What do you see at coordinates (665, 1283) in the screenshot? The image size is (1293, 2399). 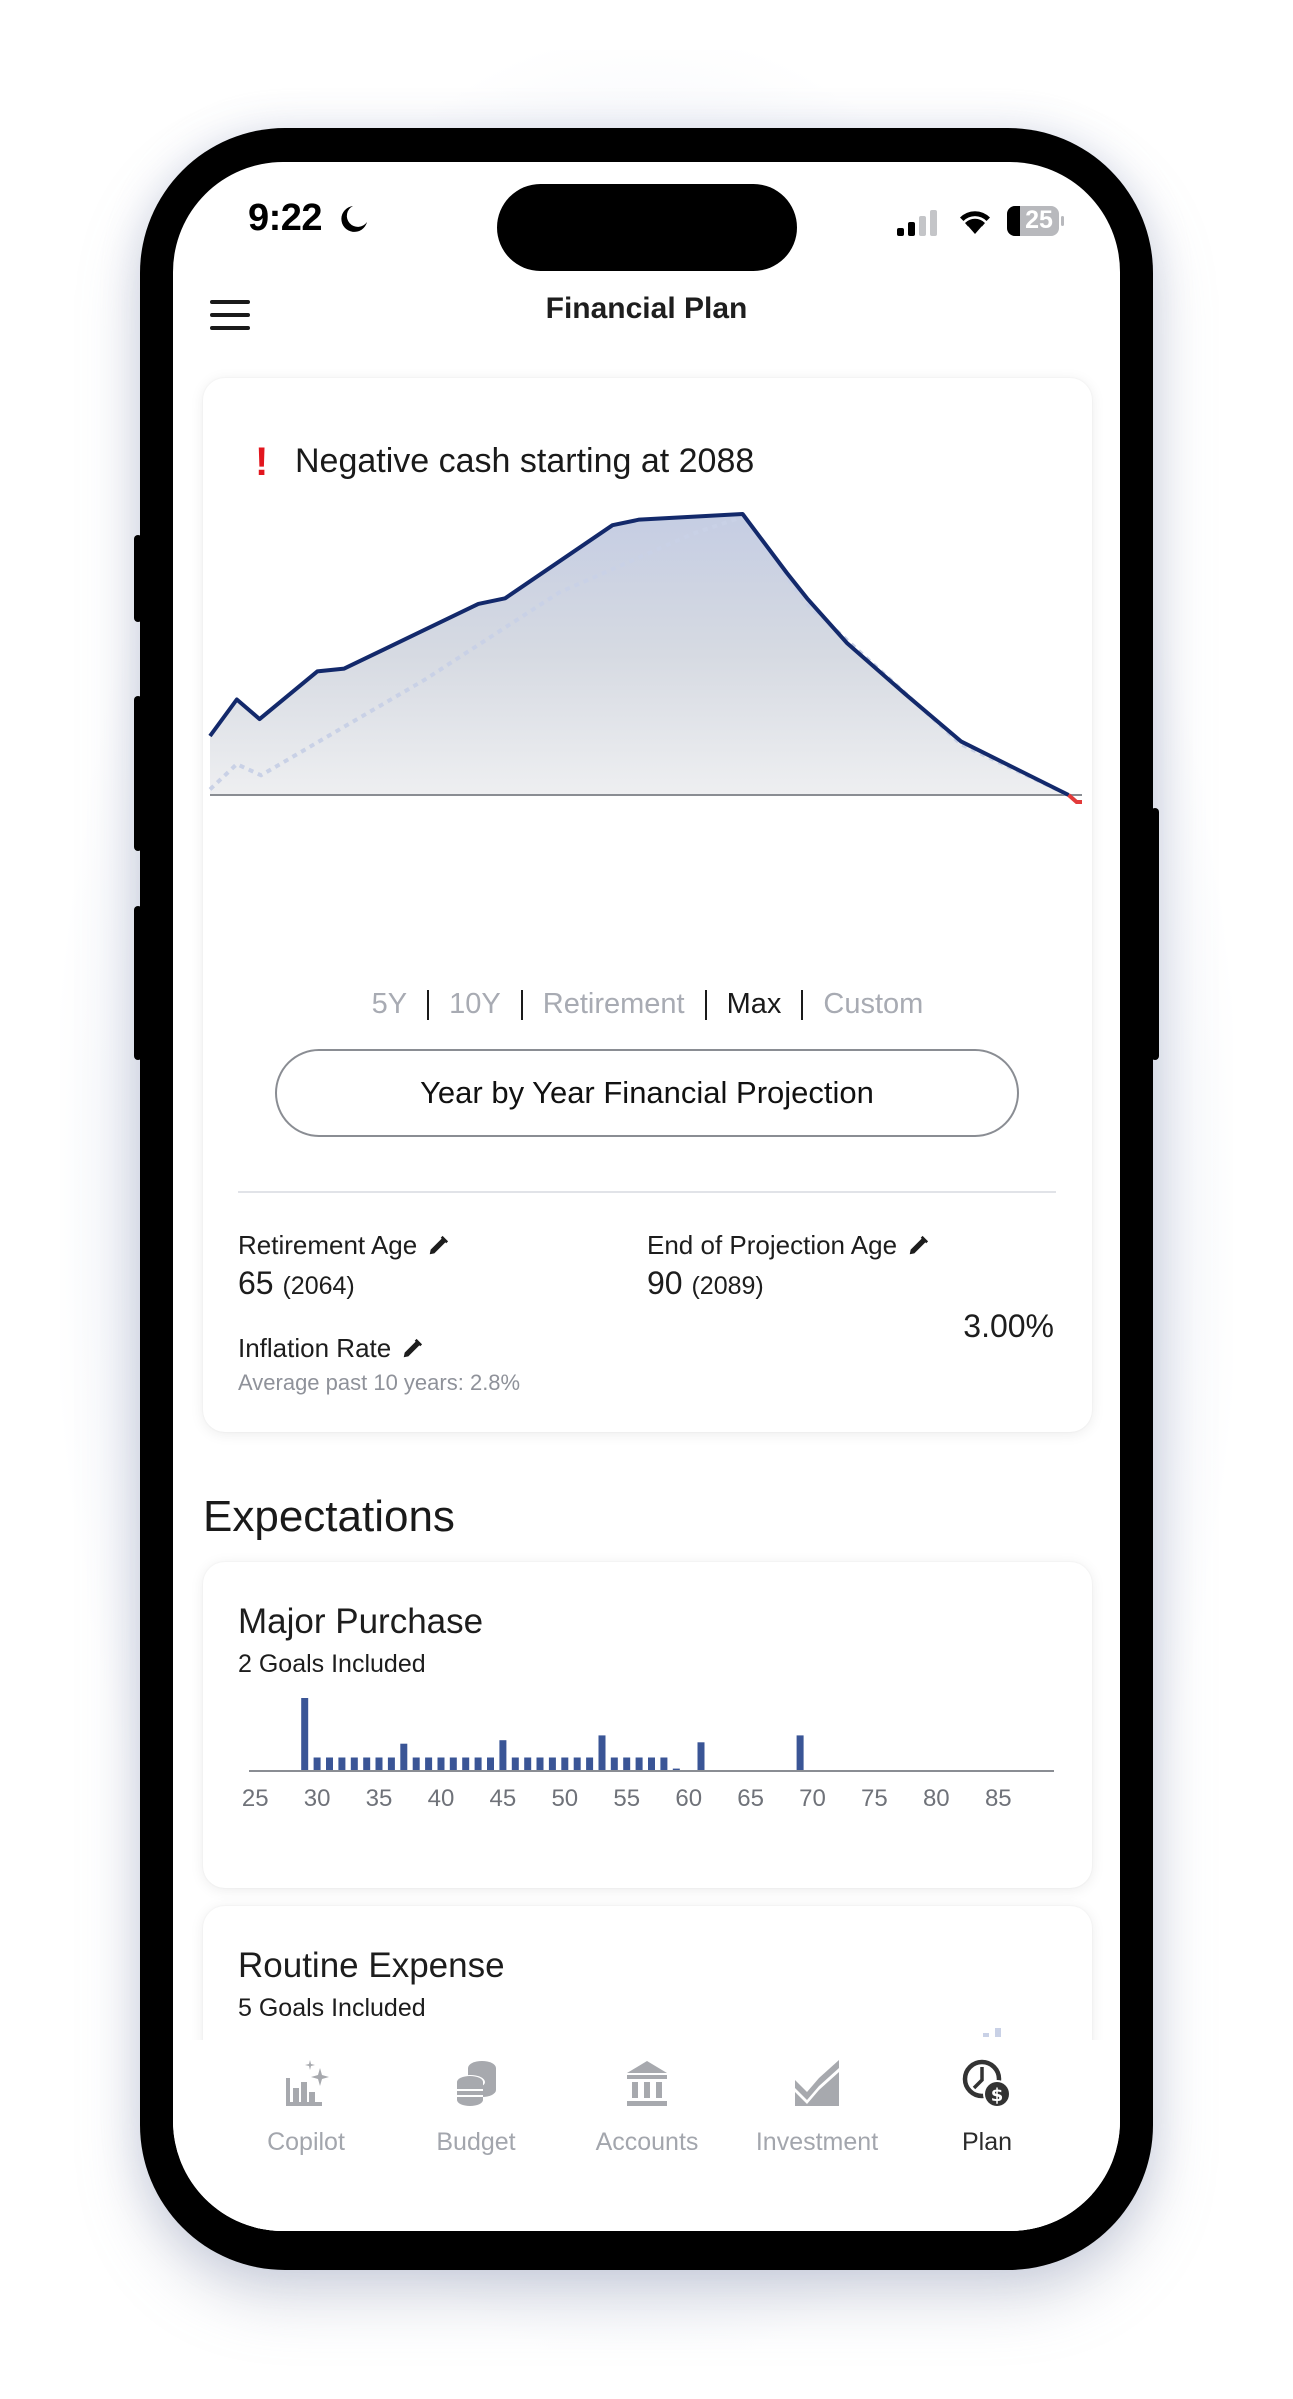 I see `end-age-number: 90` at bounding box center [665, 1283].